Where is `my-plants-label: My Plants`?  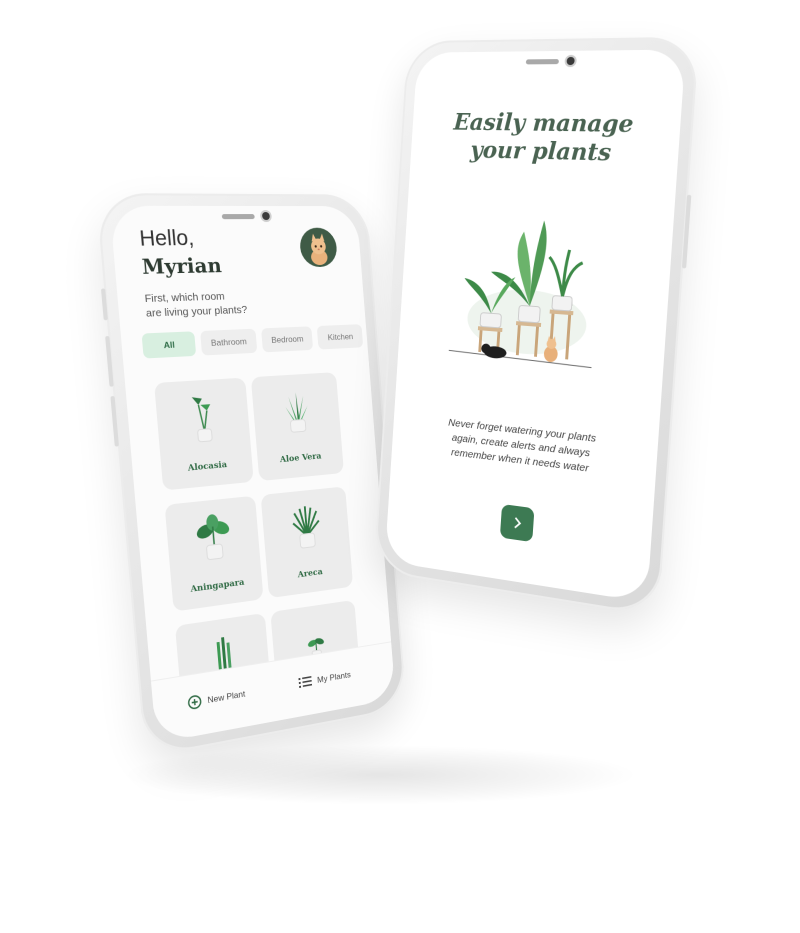
my-plants-label: My Plants is located at coordinates (334, 677).